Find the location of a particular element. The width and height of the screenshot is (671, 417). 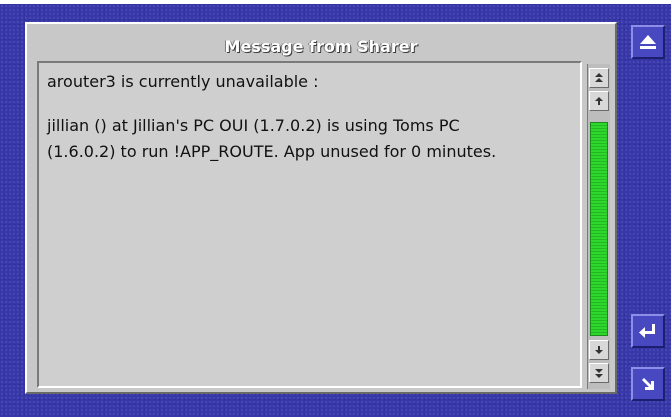

scroll-down-button is located at coordinates (599, 350).